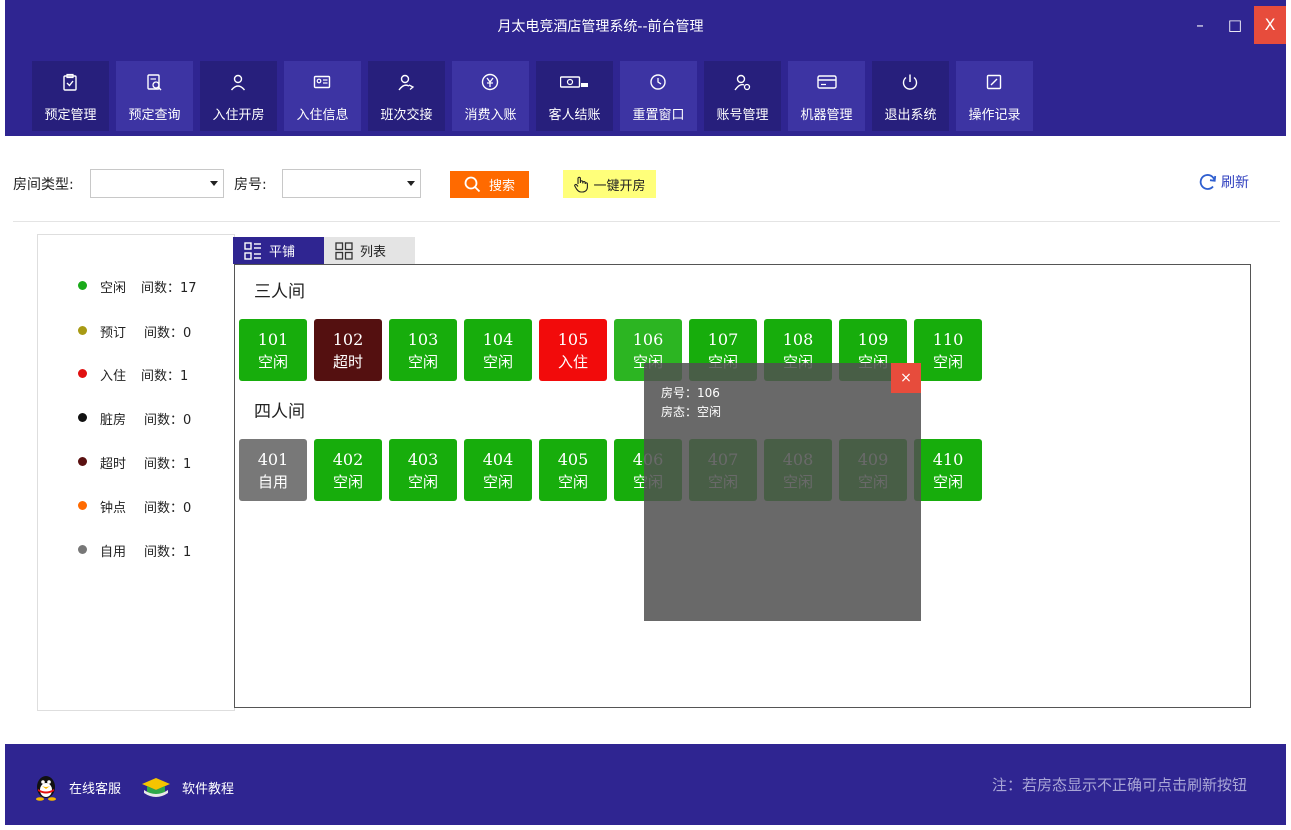 The width and height of the screenshot is (1291, 830). Describe the element at coordinates (498, 350) in the screenshot. I see `room-tile: 104 空闲` at that location.